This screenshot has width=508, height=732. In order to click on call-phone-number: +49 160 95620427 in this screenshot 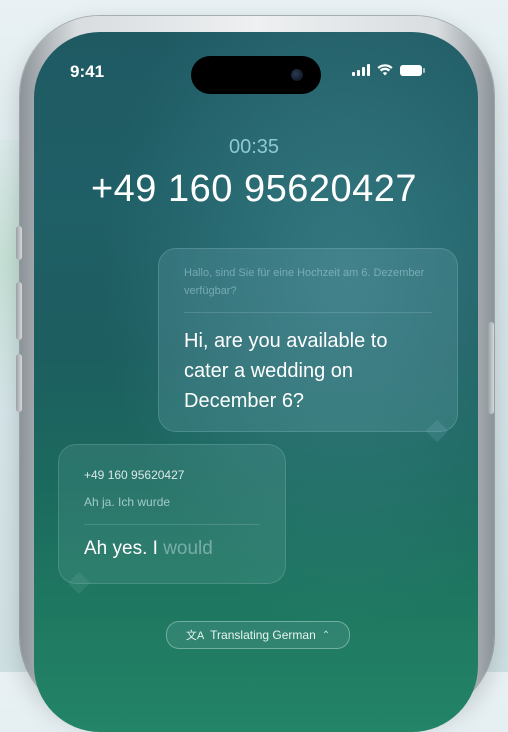, I will do `click(254, 189)`.